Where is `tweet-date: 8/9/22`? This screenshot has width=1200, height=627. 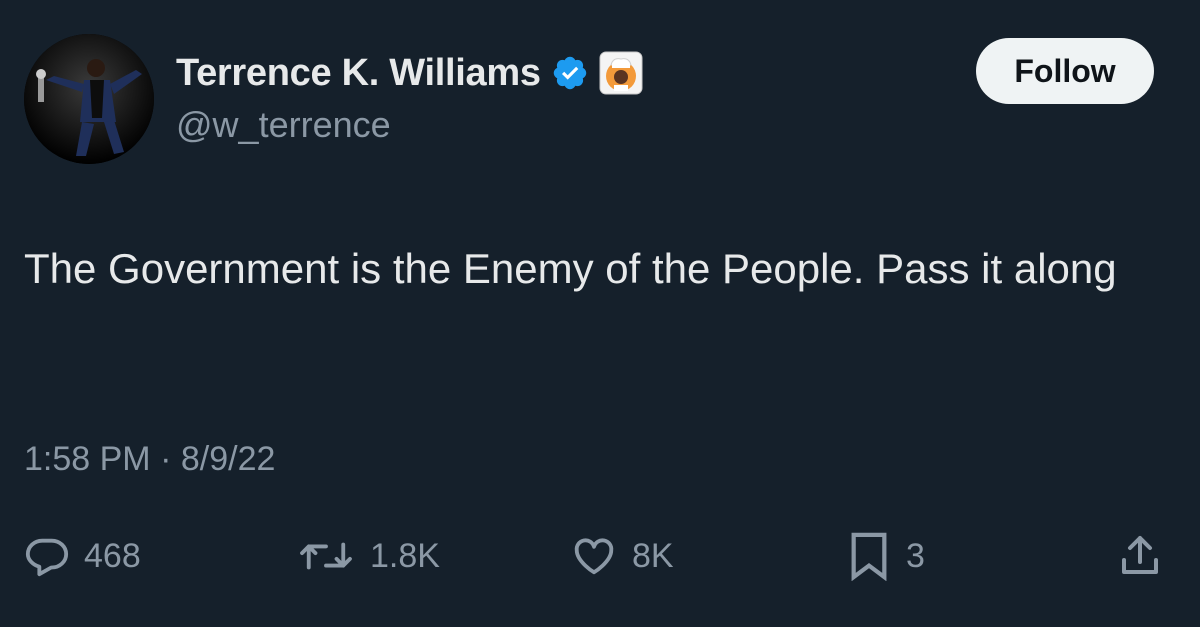 tweet-date: 8/9/22 is located at coordinates (228, 459).